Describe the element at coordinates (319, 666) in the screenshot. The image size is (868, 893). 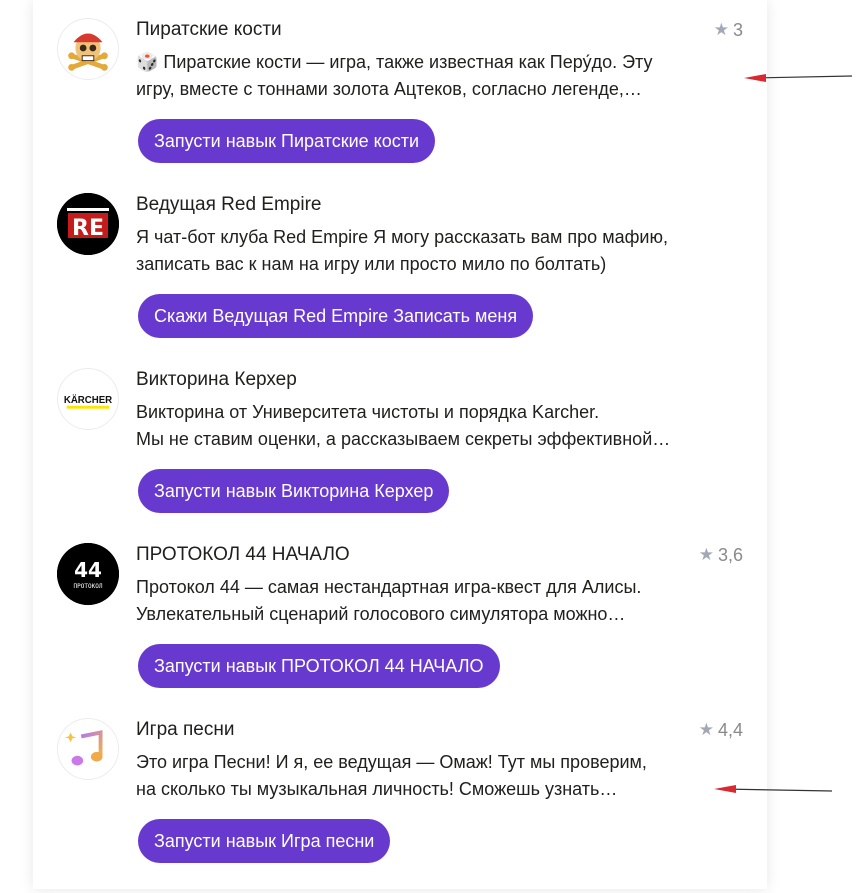
I see `launch-skill-button: Запусти навык ПРОТОКОЛ 44 НАЧАЛО` at that location.